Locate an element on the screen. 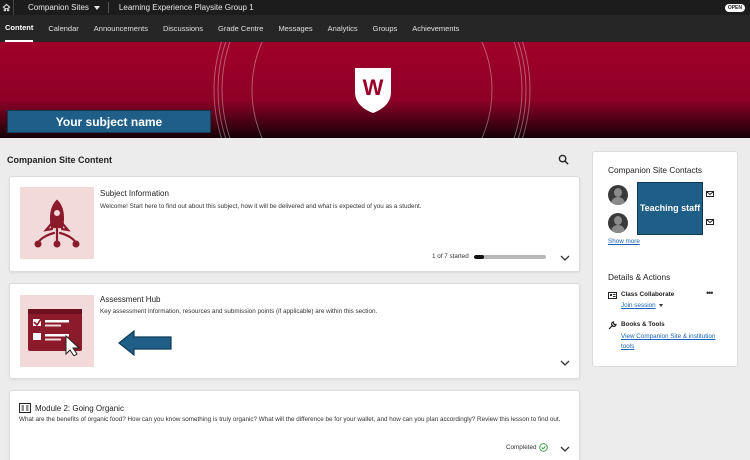 This screenshot has width=750, height=460. home-icon is located at coordinates (7, 7).